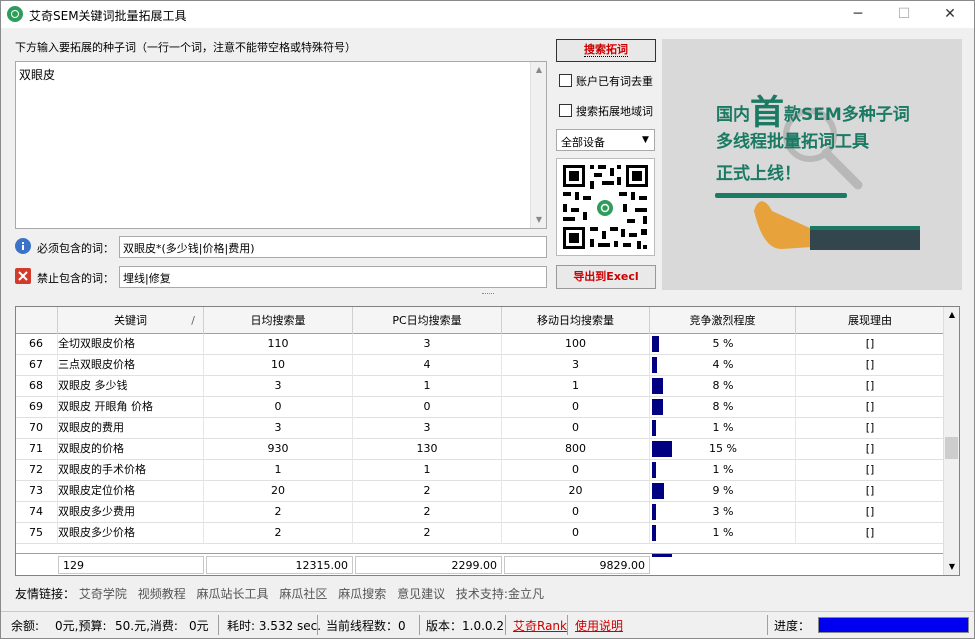 The image size is (975, 639). What do you see at coordinates (278, 365) in the screenshot?
I see `cell-daily: 10` at bounding box center [278, 365].